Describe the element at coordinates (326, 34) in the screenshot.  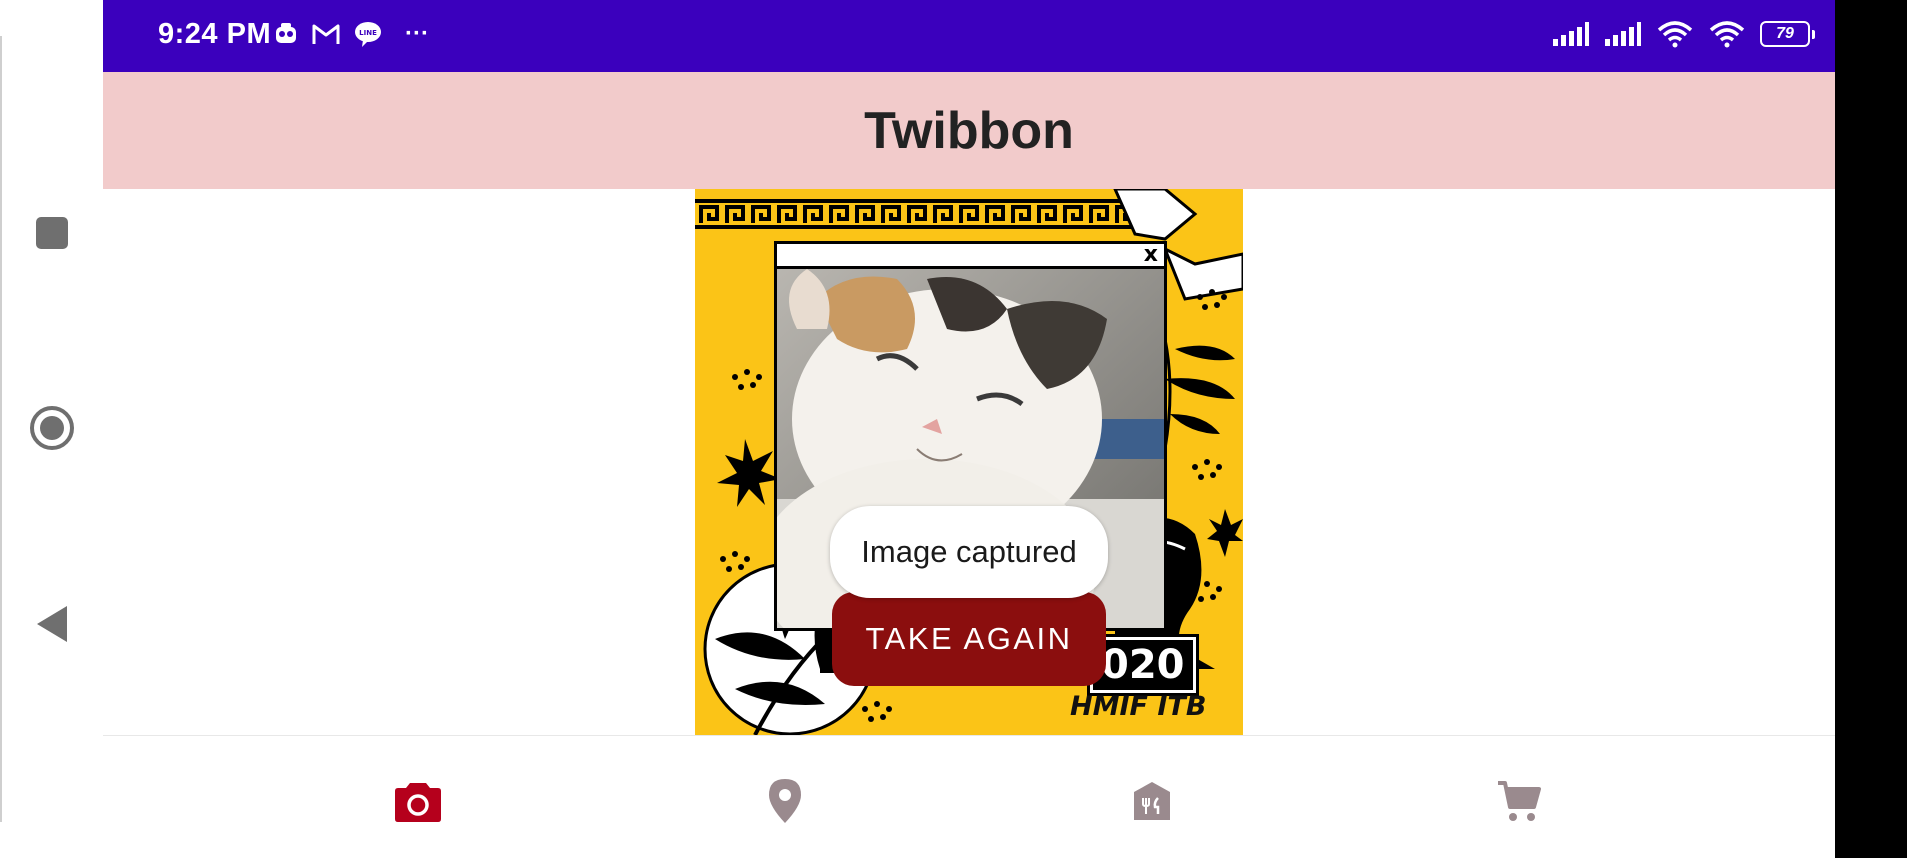
I see `gmail-icon` at that location.